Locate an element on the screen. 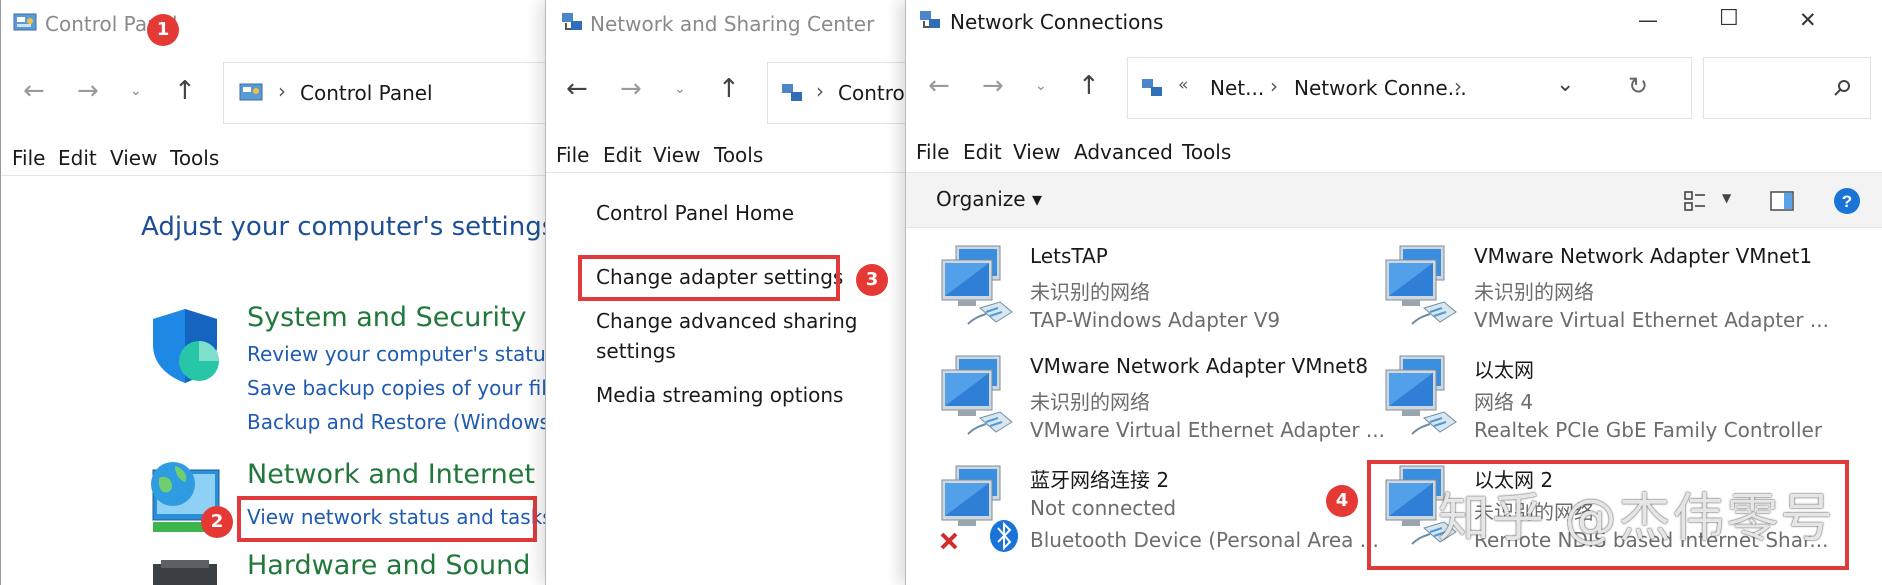 The image size is (1882, 585). address-bar: › Contro is located at coordinates (842, 93).